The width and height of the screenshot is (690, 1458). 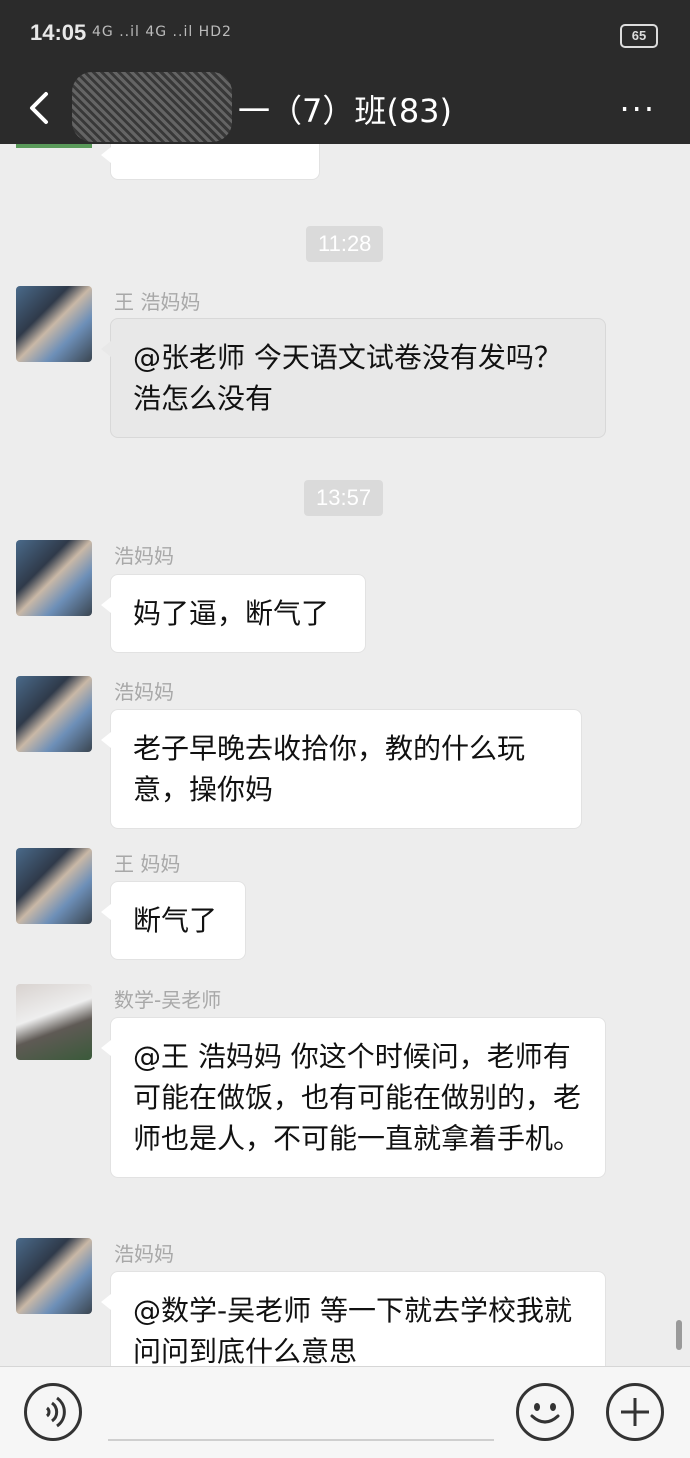 What do you see at coordinates (353, 378) in the screenshot?
I see `message-bubble: @张老师 今天语文试卷没有发吗？ 浩怎么没有` at bounding box center [353, 378].